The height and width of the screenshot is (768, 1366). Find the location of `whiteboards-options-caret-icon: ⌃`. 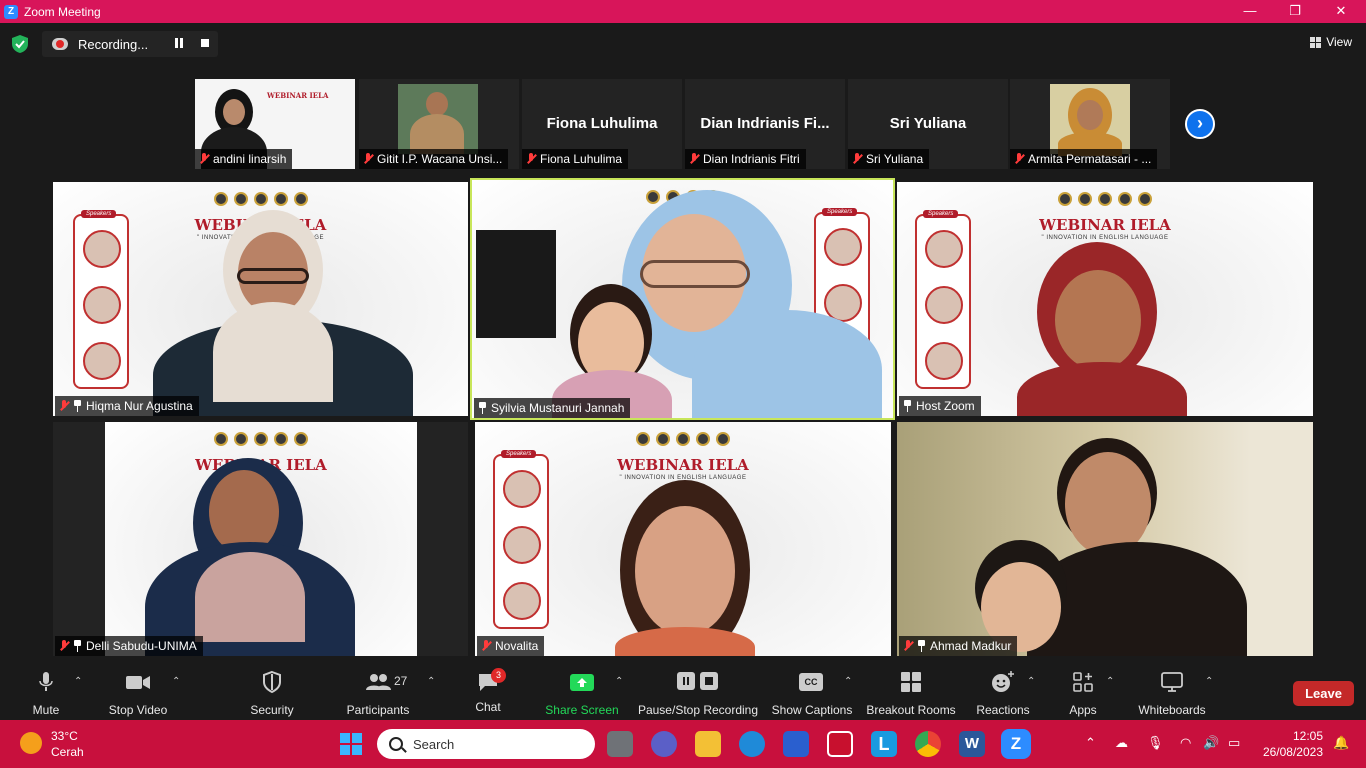

whiteboards-options-caret-icon: ⌃ is located at coordinates (1209, 681).